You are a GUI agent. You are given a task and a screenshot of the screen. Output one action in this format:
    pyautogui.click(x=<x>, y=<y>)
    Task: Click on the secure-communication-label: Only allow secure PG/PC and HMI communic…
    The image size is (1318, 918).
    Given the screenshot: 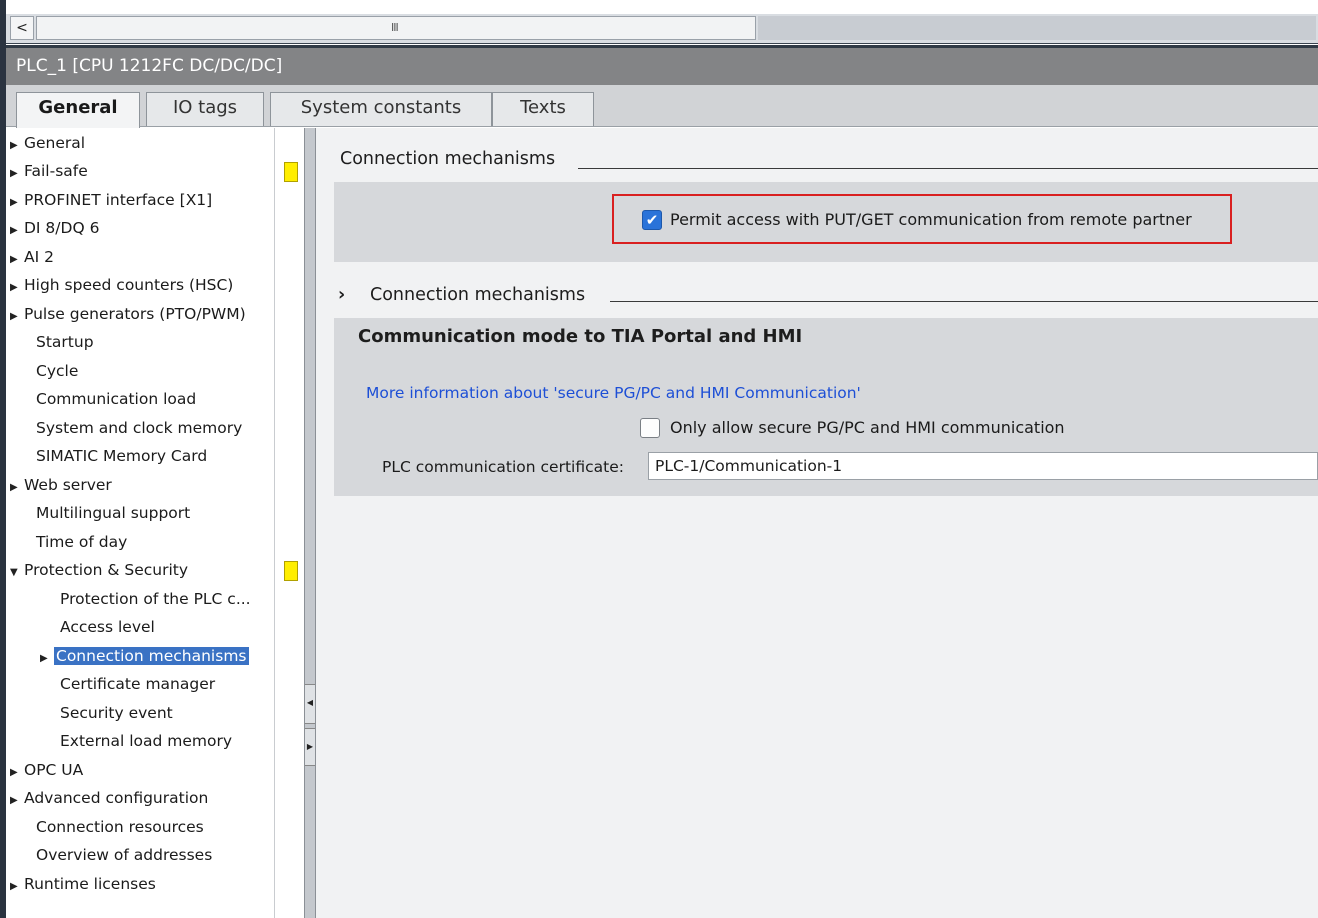 What is the action you would take?
    pyautogui.click(x=867, y=427)
    